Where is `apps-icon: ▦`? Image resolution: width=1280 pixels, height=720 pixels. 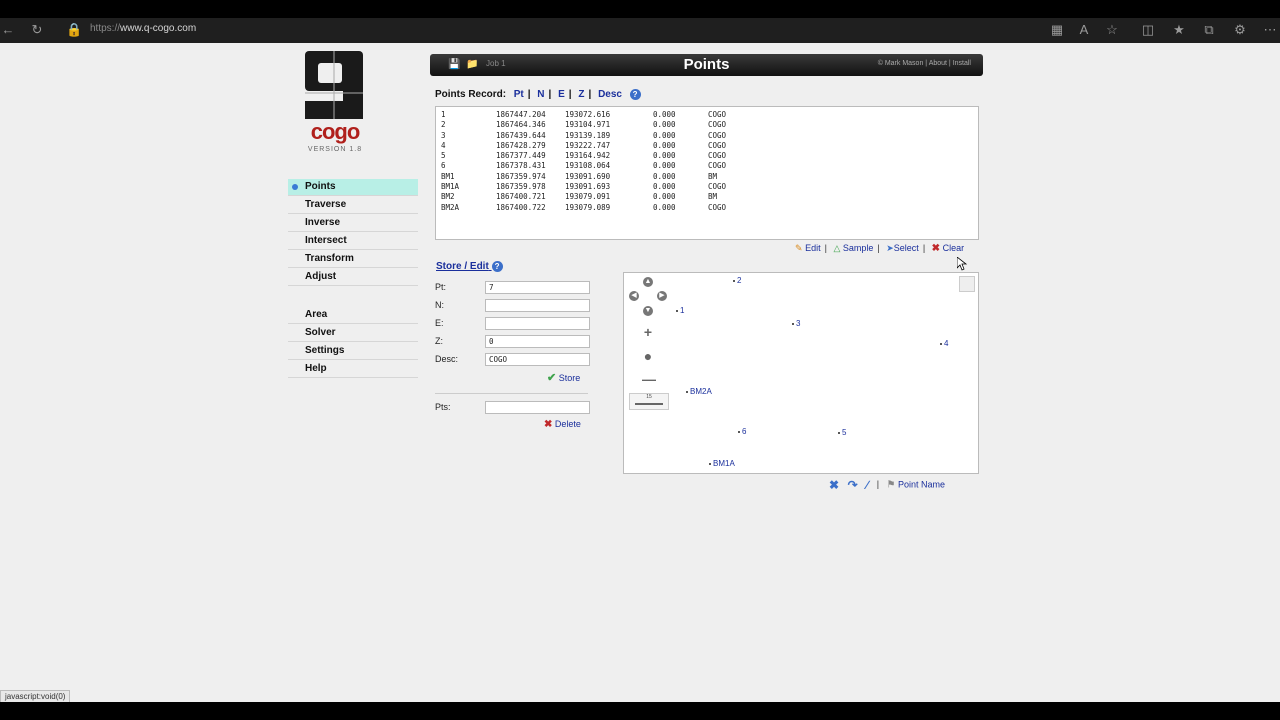 apps-icon: ▦ is located at coordinates (1057, 30).